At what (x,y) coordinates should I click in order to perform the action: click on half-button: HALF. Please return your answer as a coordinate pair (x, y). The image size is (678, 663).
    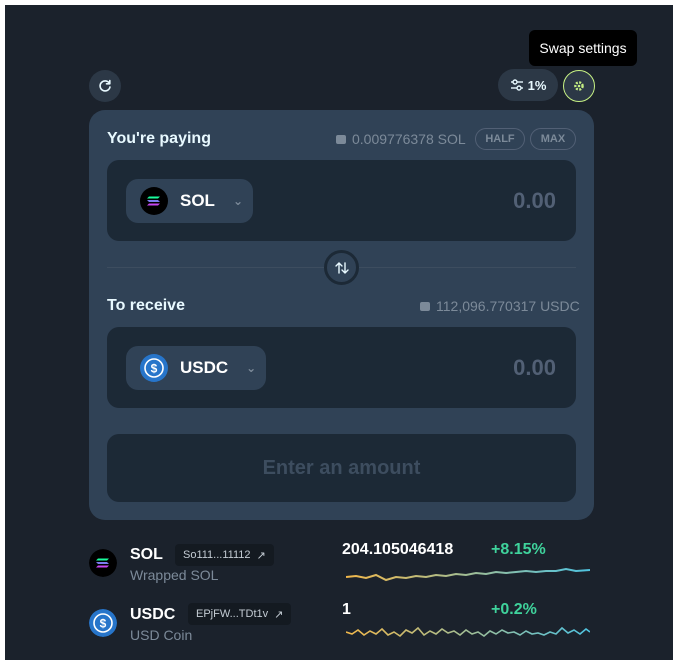
    Looking at the image, I should click on (500, 139).